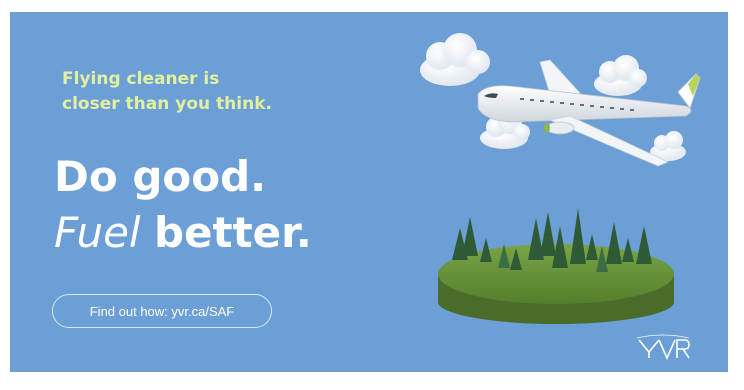 The height and width of the screenshot is (390, 744). Describe the element at coordinates (141, 79) in the screenshot. I see `tagline-line-1: Flying cleaner is` at that location.